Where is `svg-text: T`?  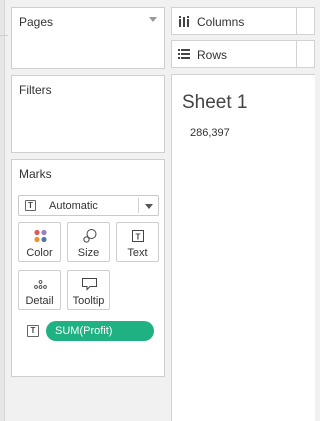
svg-text: T is located at coordinates (138, 237).